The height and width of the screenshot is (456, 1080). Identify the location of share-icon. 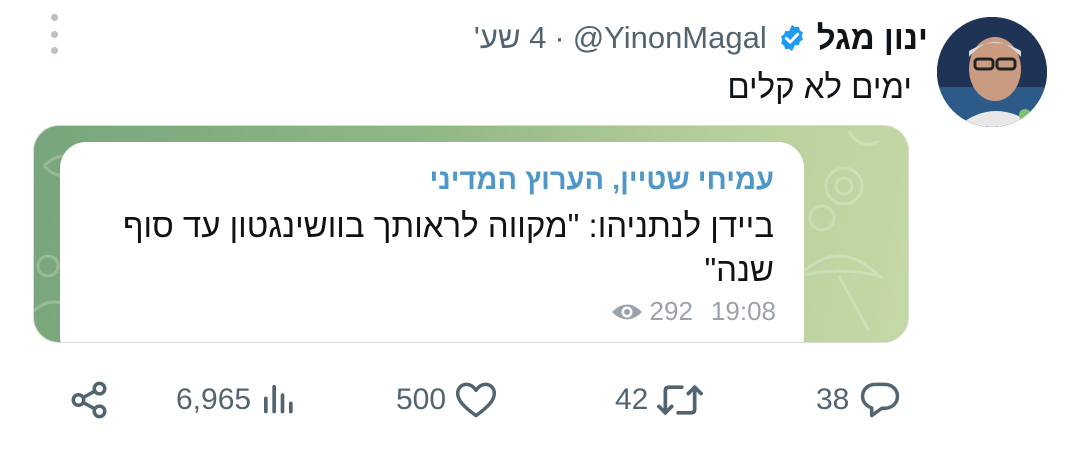
(89, 400).